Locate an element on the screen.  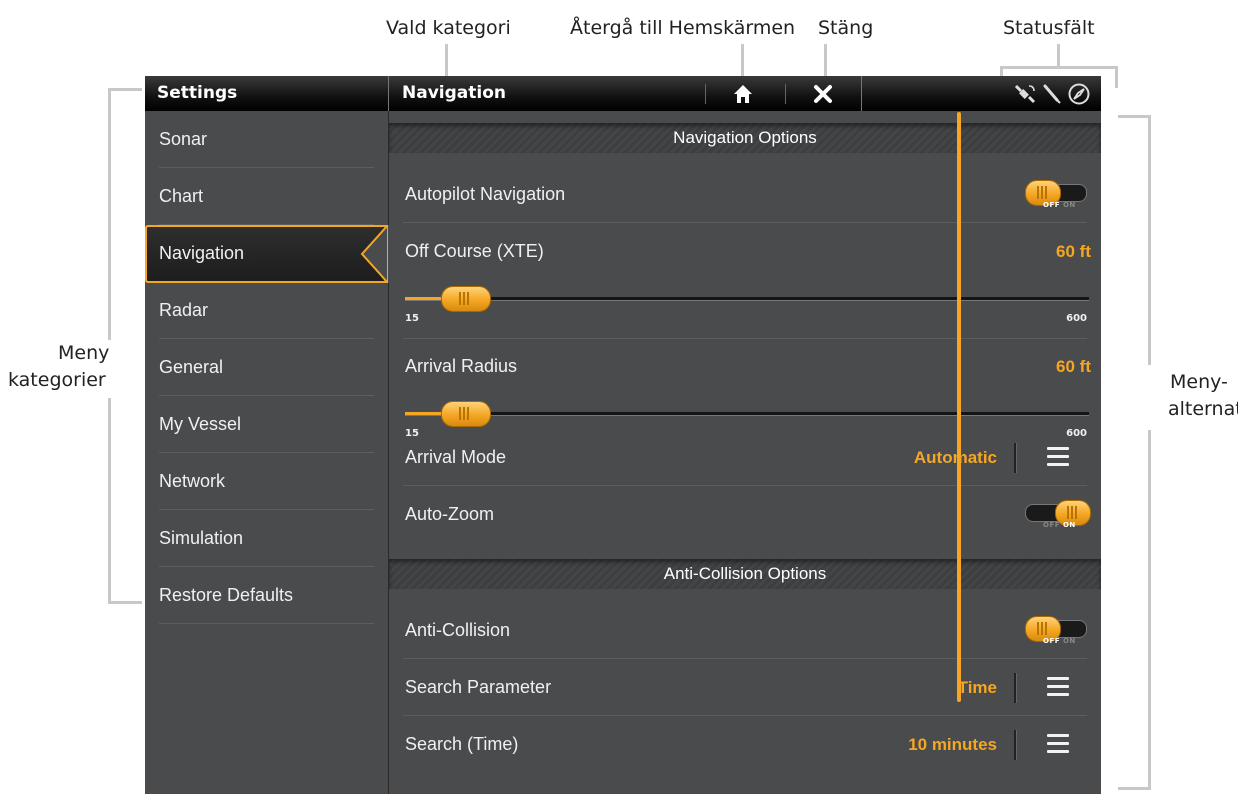
arrival-mode-row: Arrival Mode Automatic is located at coordinates (745, 457).